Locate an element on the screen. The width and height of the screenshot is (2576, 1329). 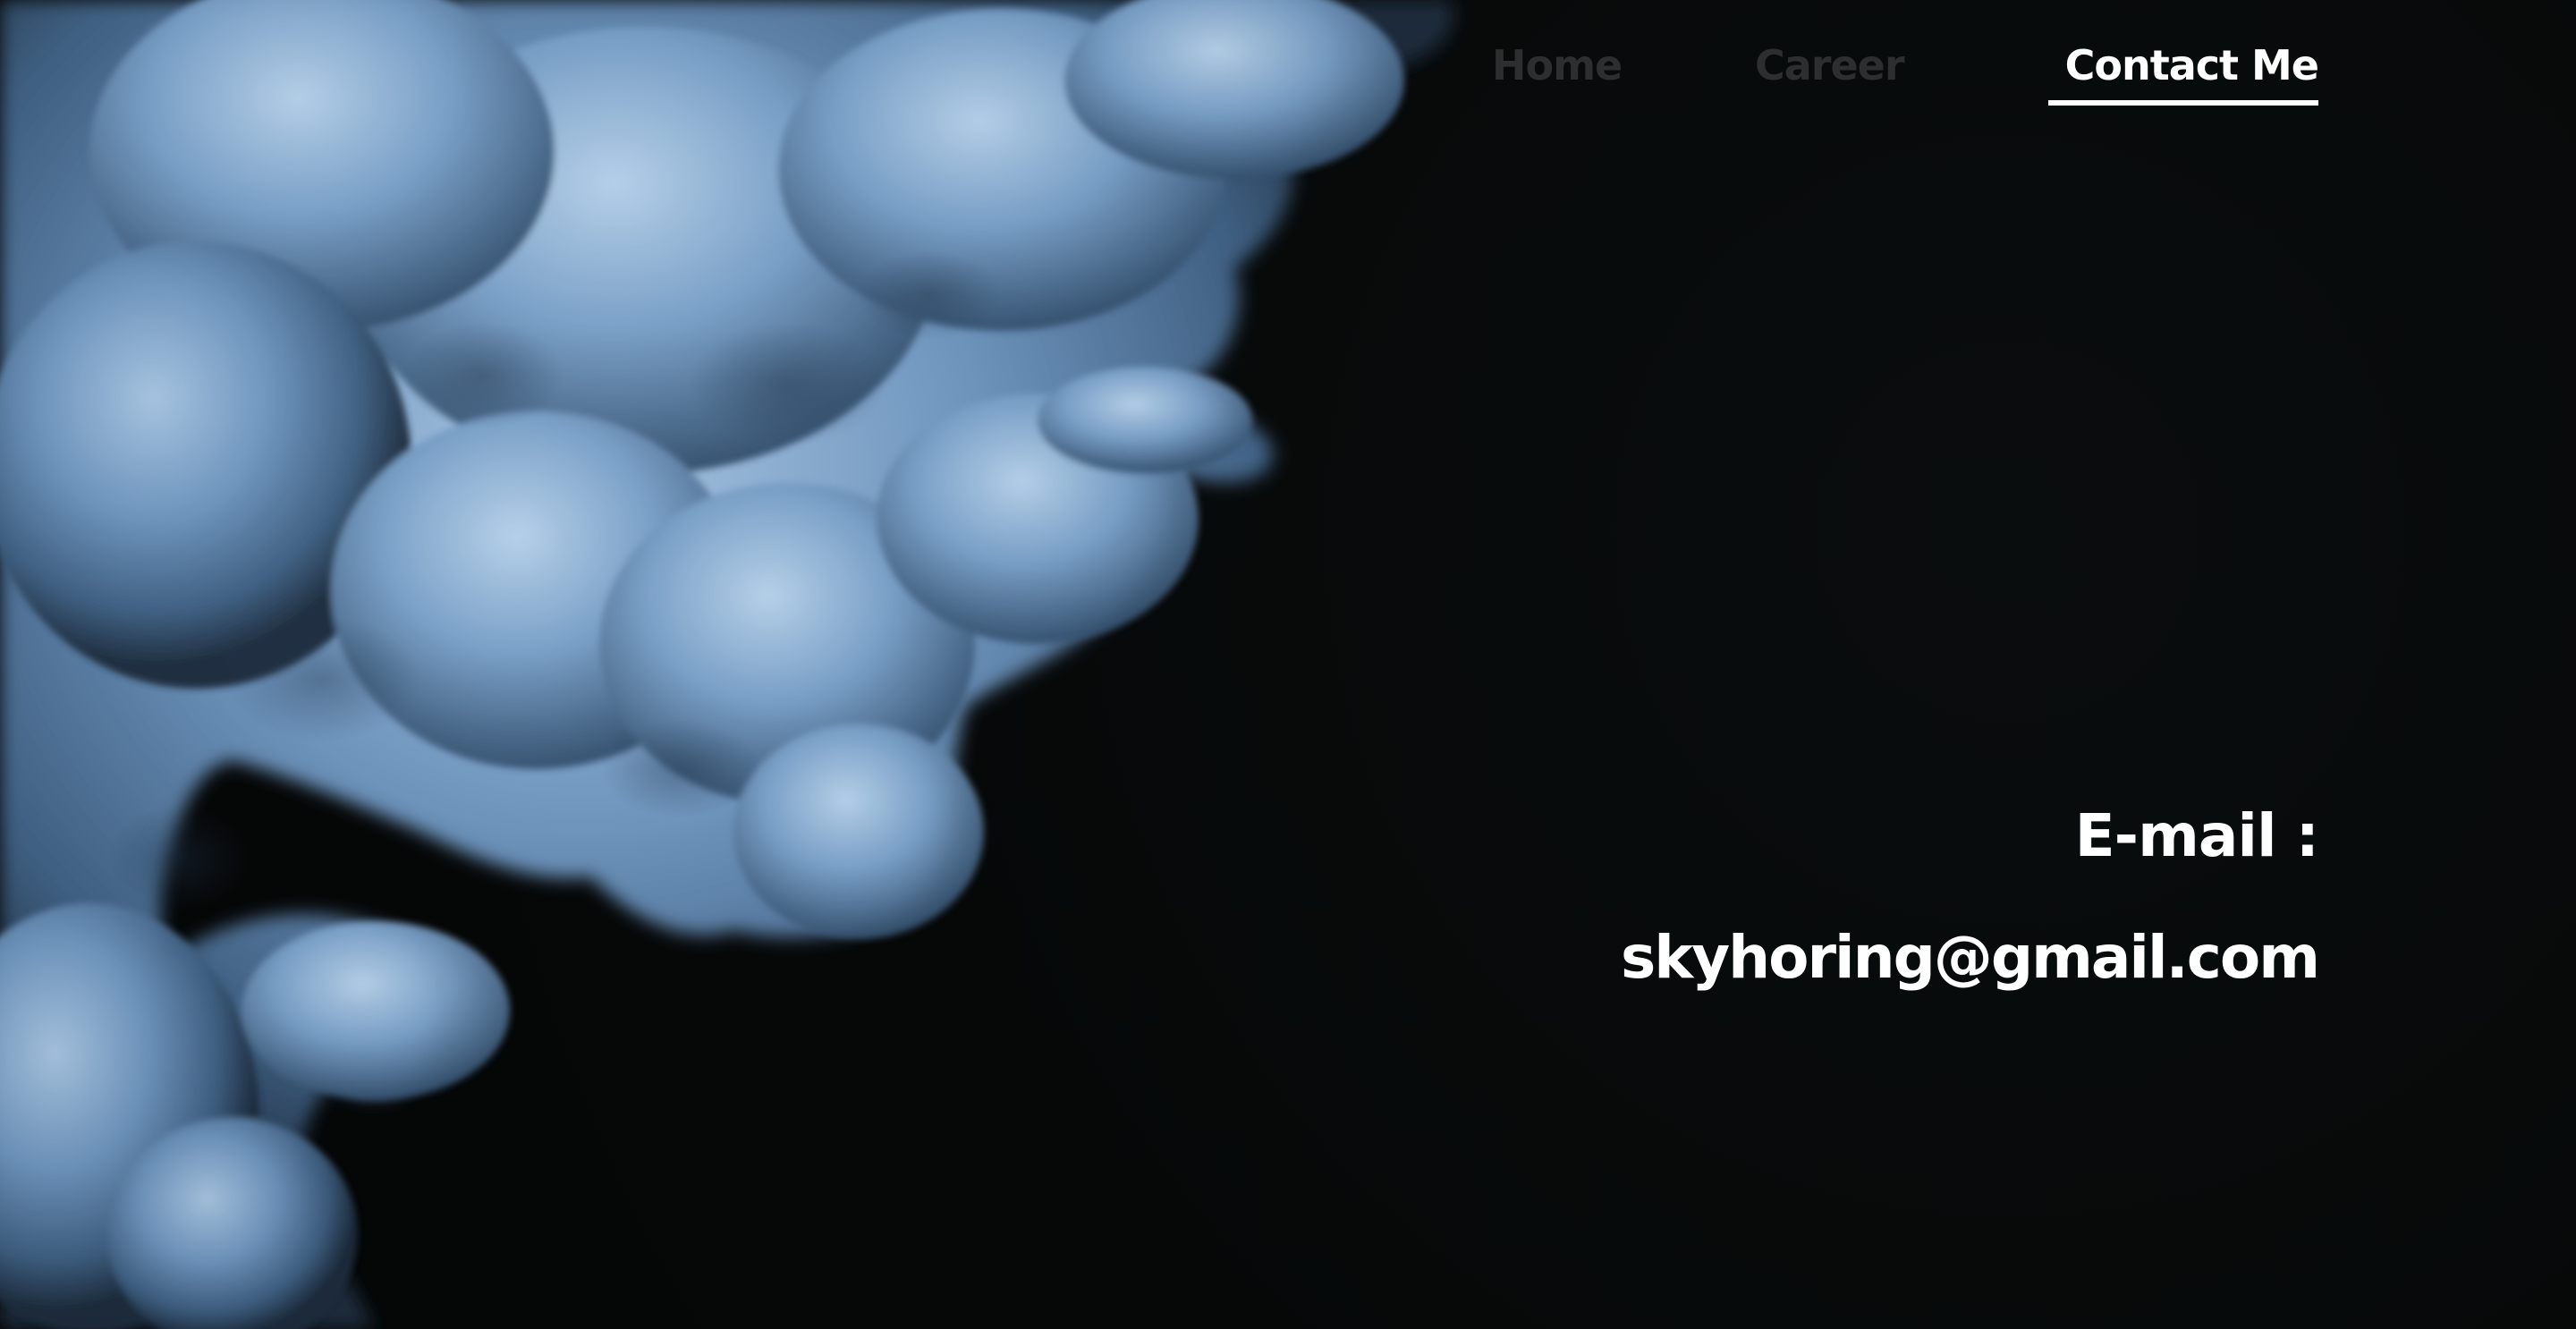
email-label: E-mail : is located at coordinates (2196, 835).